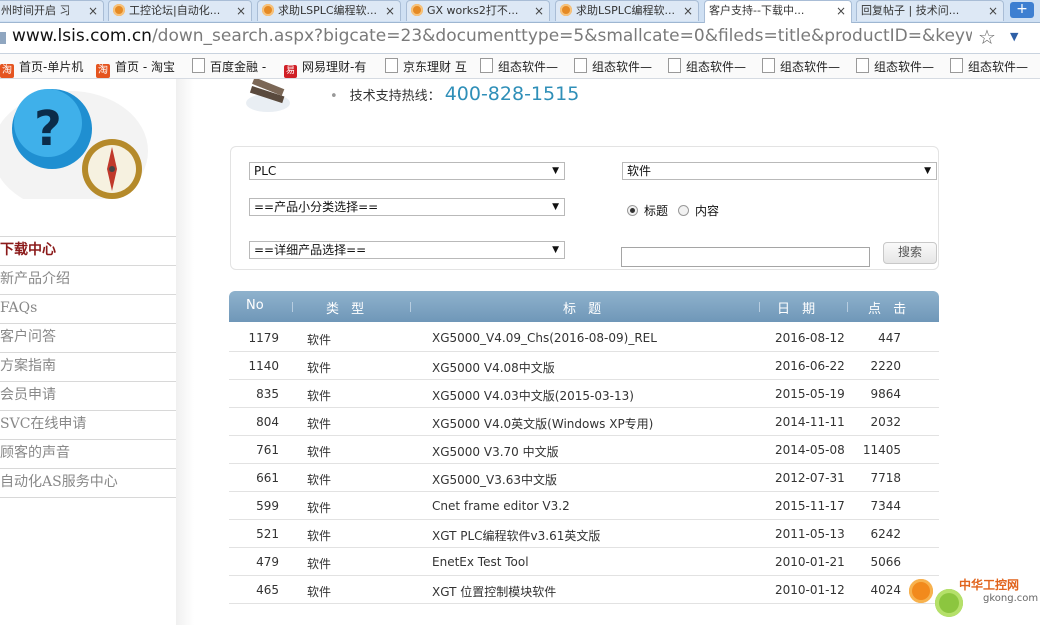 This screenshot has width=1040, height=625. Describe the element at coordinates (88, 454) in the screenshot. I see `sidebar-item-customer-voice: 顾客的声音` at that location.